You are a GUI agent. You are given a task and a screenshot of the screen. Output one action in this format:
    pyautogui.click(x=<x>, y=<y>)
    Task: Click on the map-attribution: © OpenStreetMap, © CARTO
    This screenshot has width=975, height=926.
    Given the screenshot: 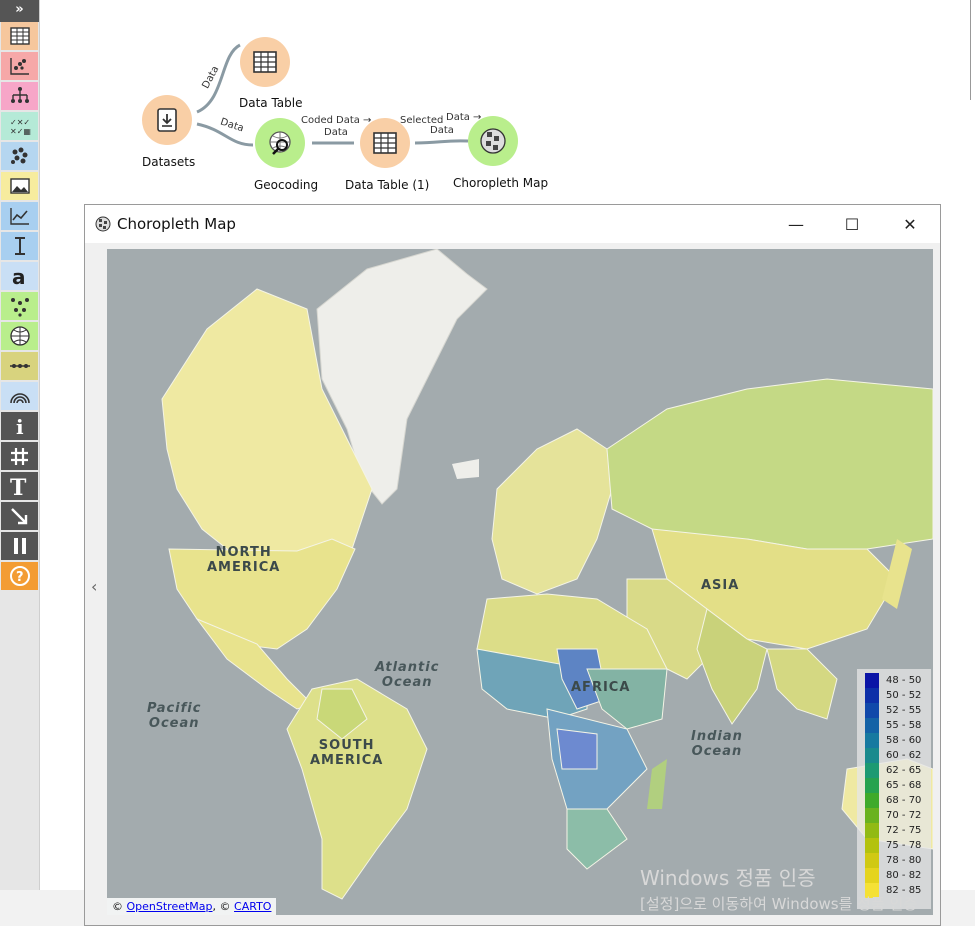 What is the action you would take?
    pyautogui.click(x=192, y=906)
    